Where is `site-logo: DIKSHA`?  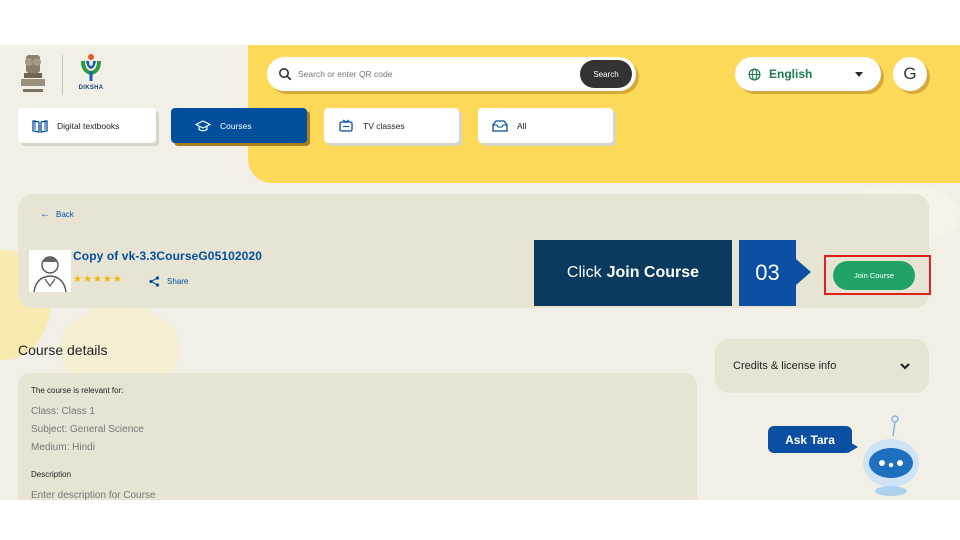
site-logo: DIKSHA is located at coordinates (61, 75).